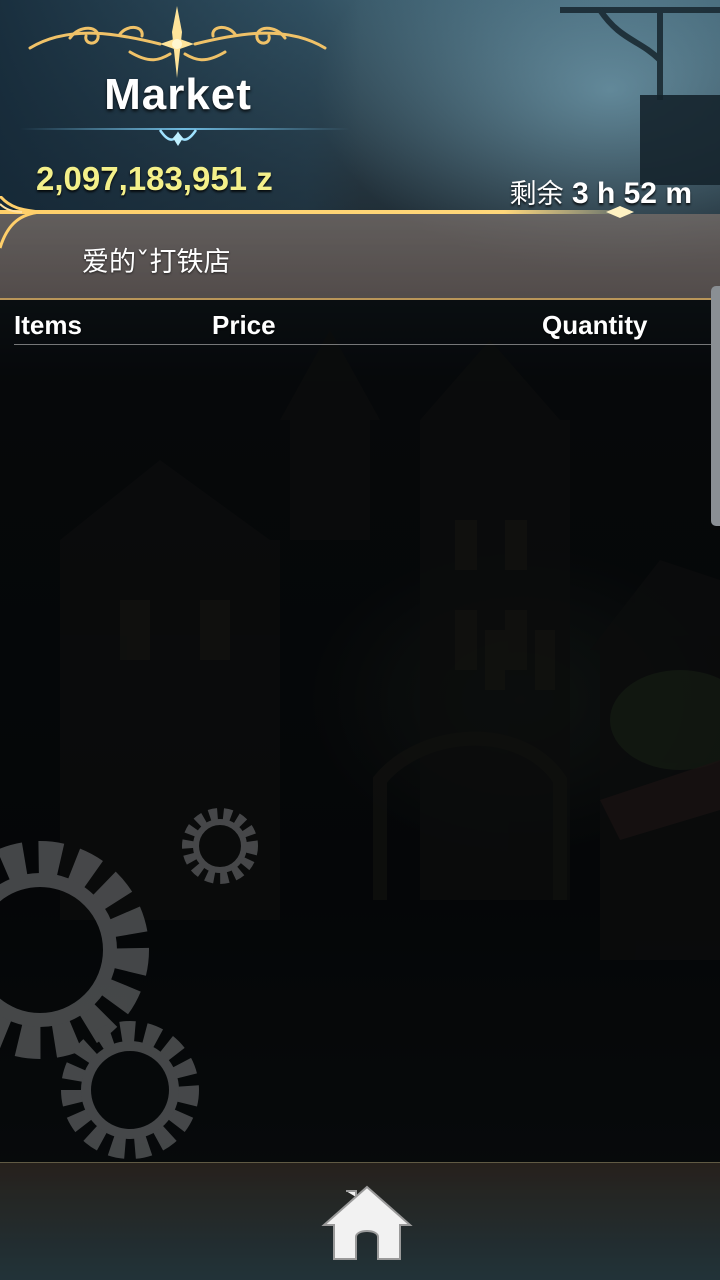  I want to click on gem-icon, so click(178, 137).